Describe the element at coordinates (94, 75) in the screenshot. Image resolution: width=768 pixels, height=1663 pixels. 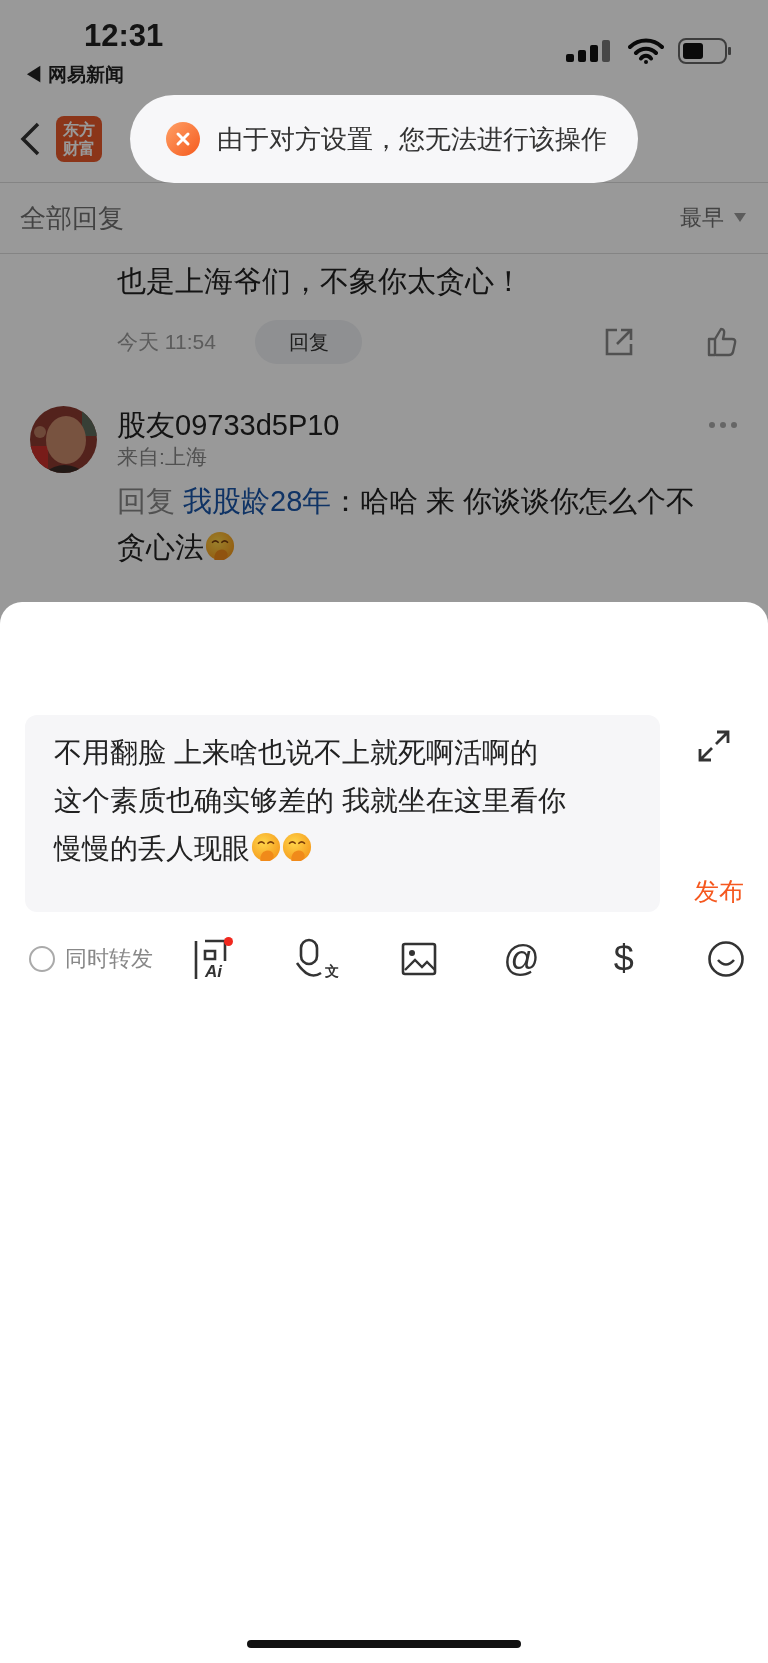
I see `back-to-app-link: ◀ 网易新闻` at that location.